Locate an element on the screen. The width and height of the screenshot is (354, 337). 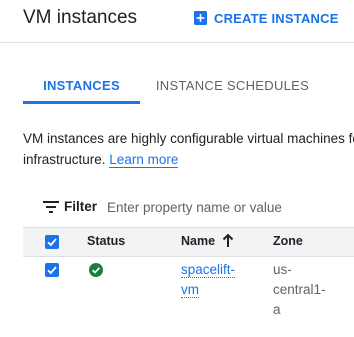
instance-zone-line-3: a is located at coordinates (277, 309).